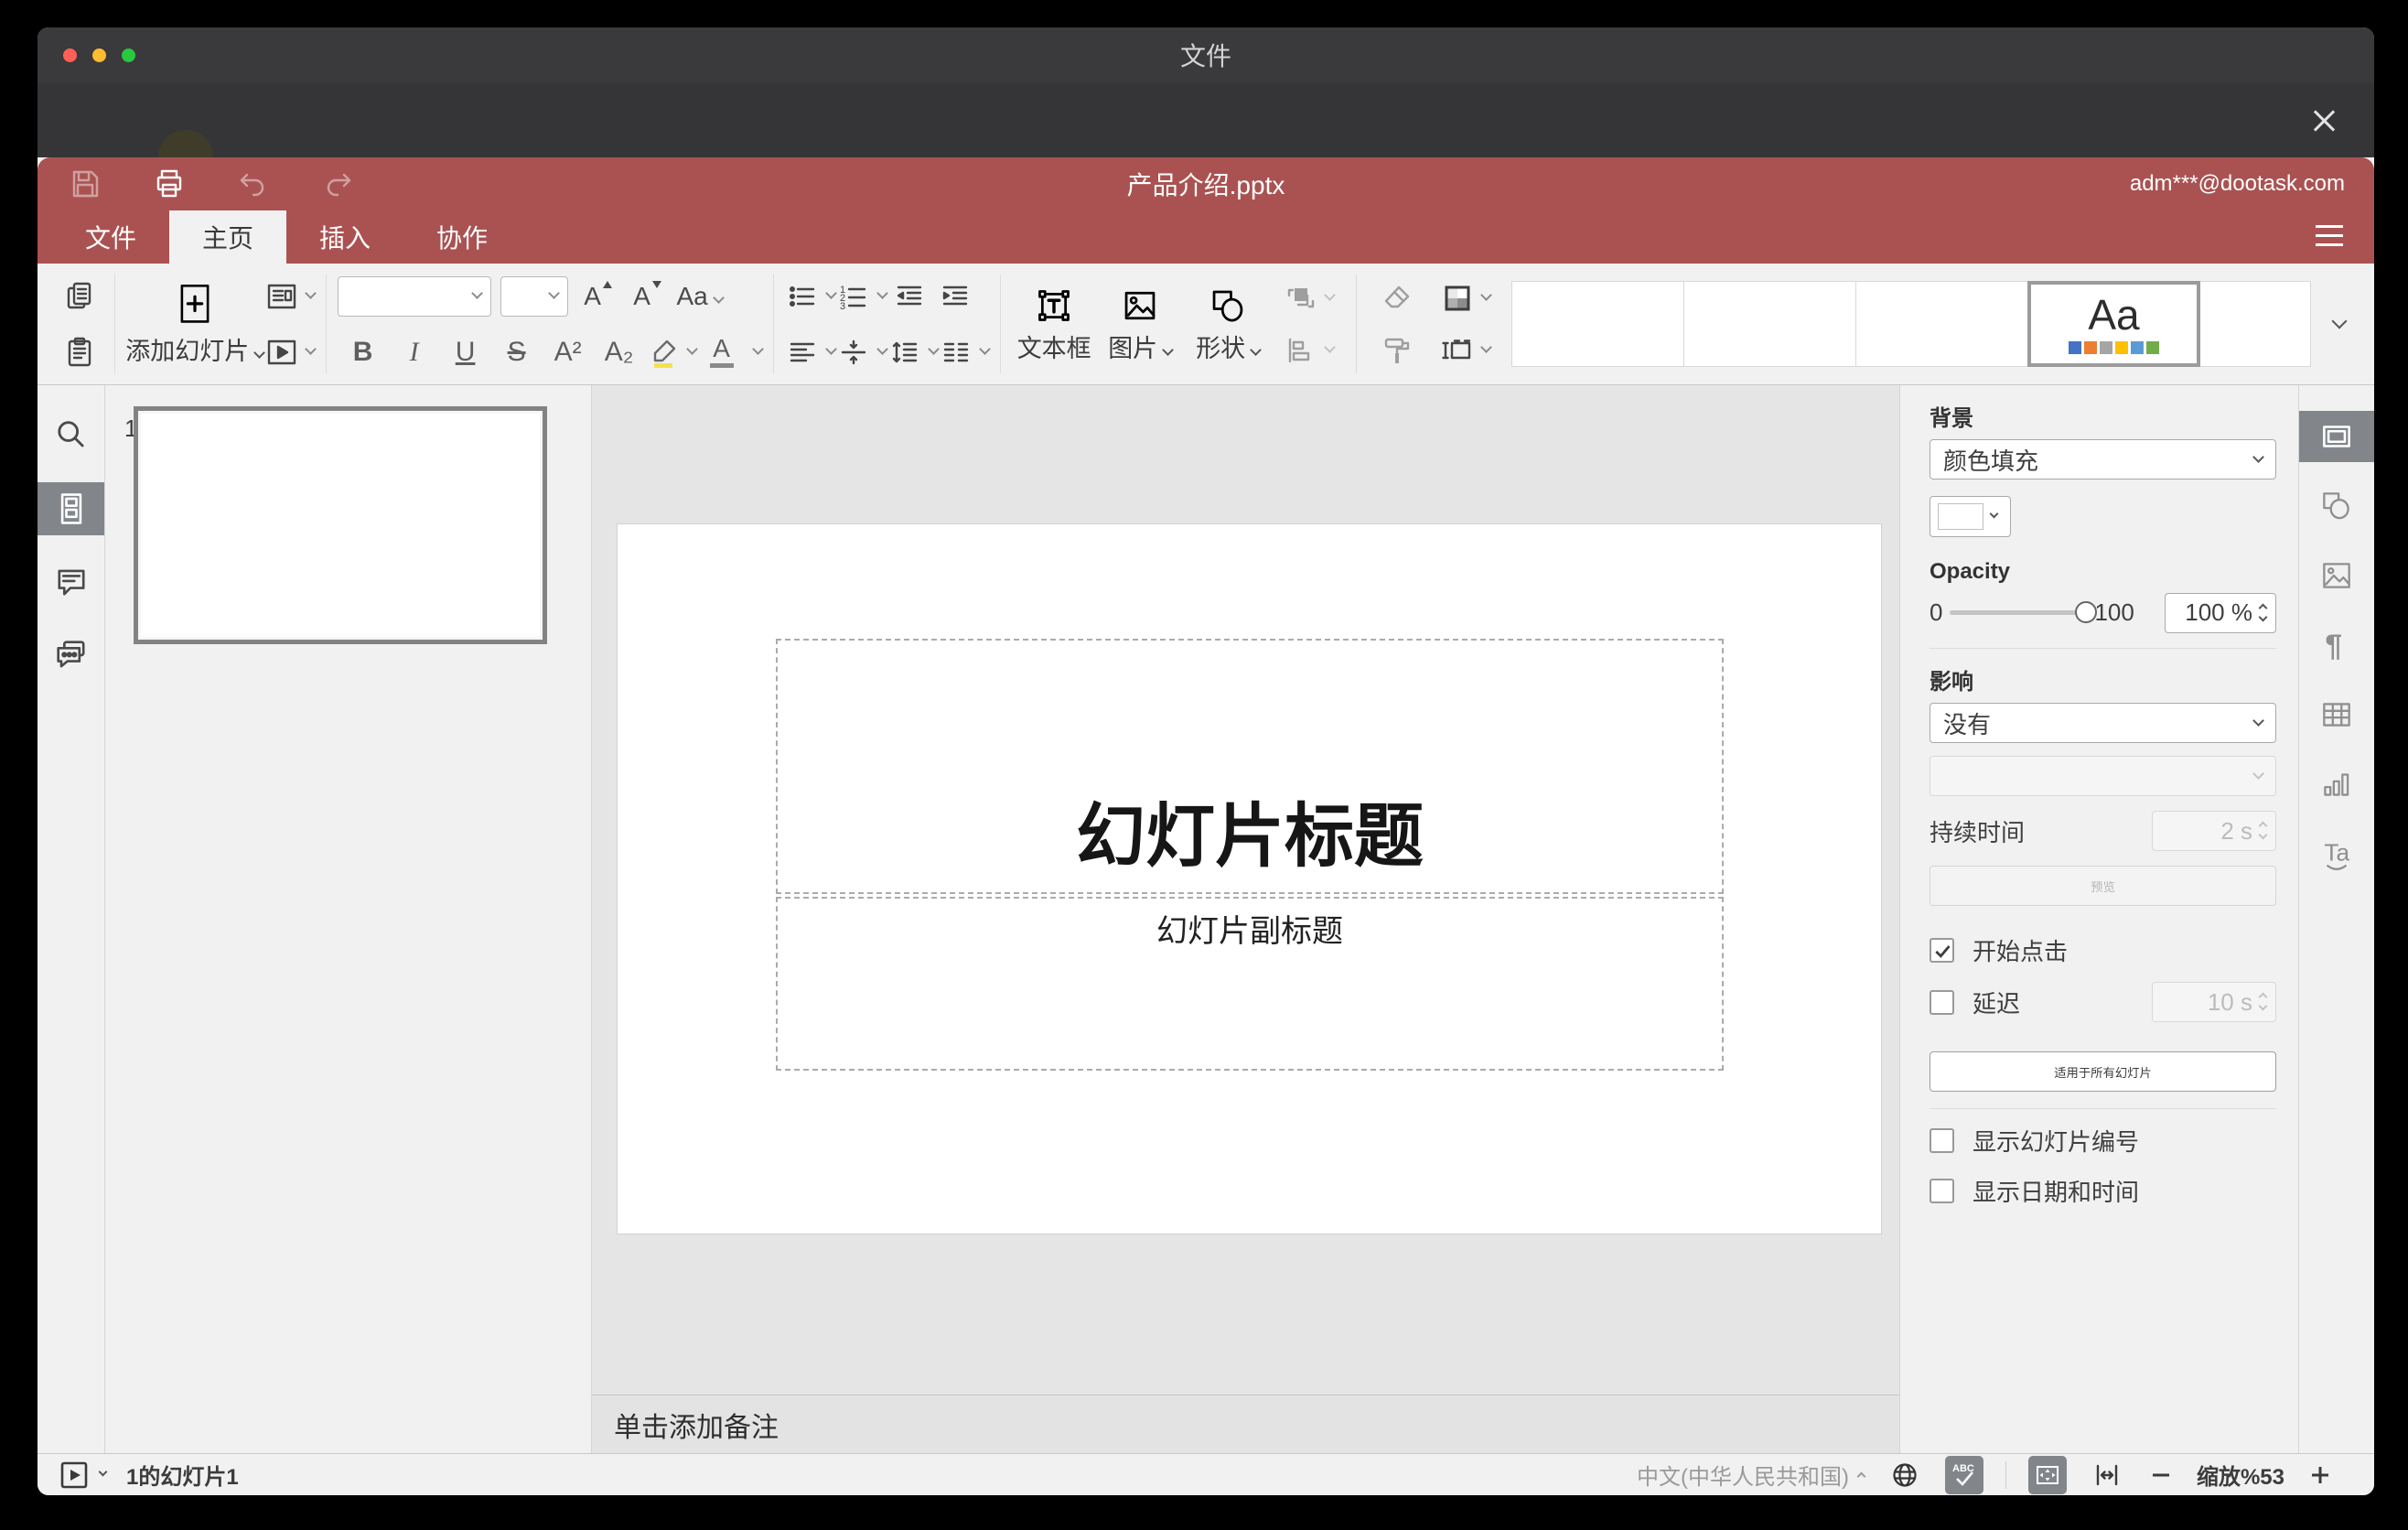 The height and width of the screenshot is (1530, 2408). Describe the element at coordinates (862, 352) in the screenshot. I see `vertical-align-button` at that location.